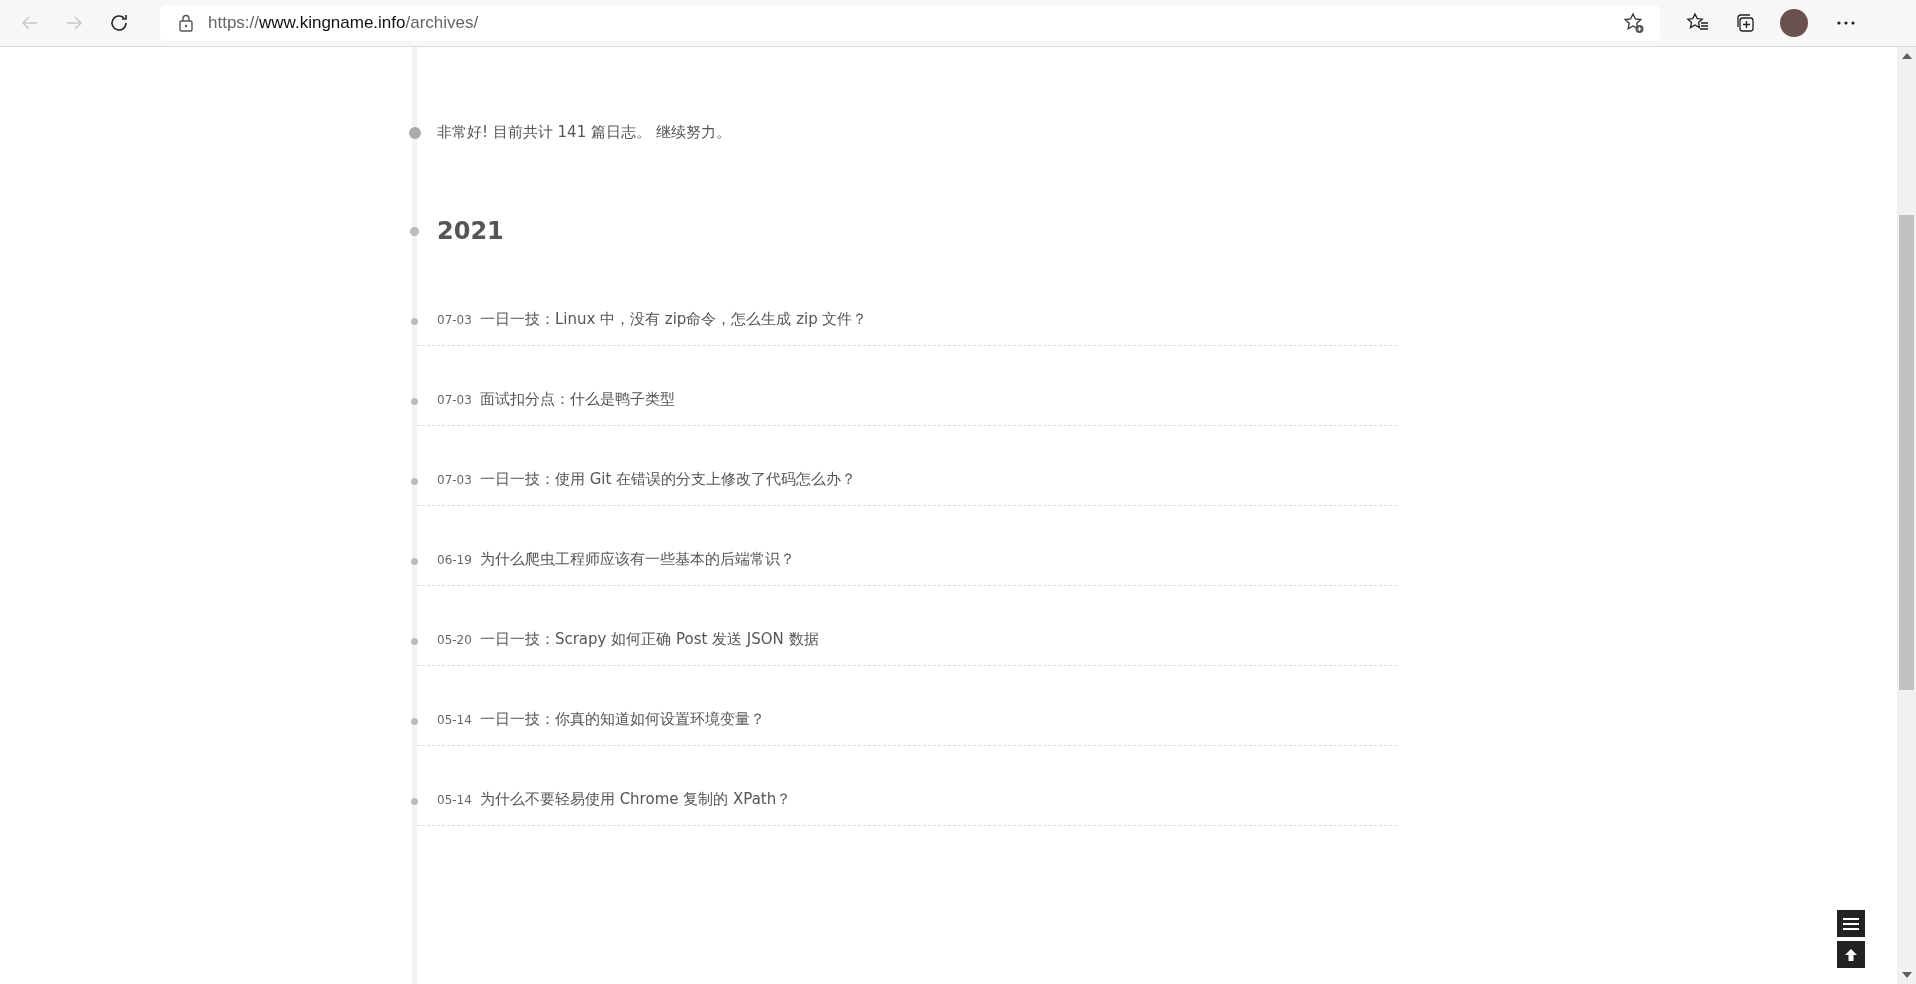 This screenshot has height=984, width=1916. I want to click on up-arrow-icon, so click(1851, 954).